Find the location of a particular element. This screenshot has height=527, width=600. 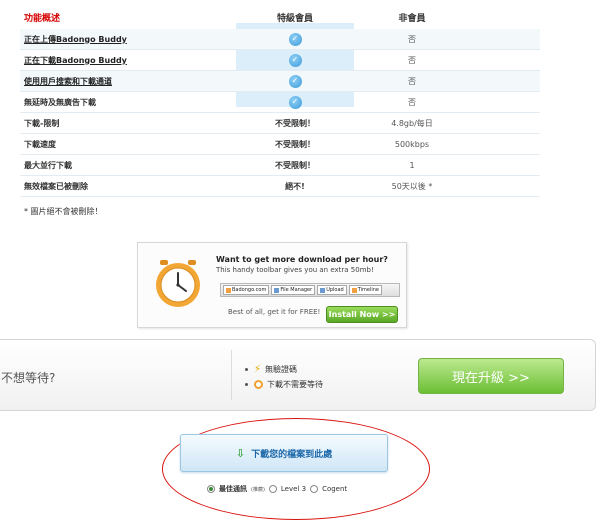

table-row: 無延時及無廣告下載 ✓ 否 is located at coordinates (280, 102).